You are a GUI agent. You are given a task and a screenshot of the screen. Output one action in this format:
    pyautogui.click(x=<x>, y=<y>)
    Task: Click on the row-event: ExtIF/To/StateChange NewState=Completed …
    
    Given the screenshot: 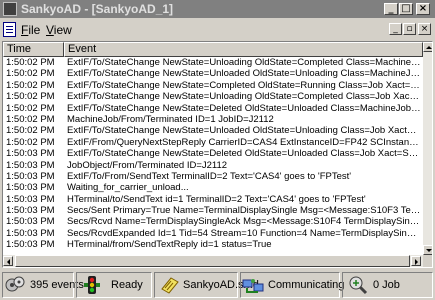 What is the action you would take?
    pyautogui.click(x=244, y=85)
    